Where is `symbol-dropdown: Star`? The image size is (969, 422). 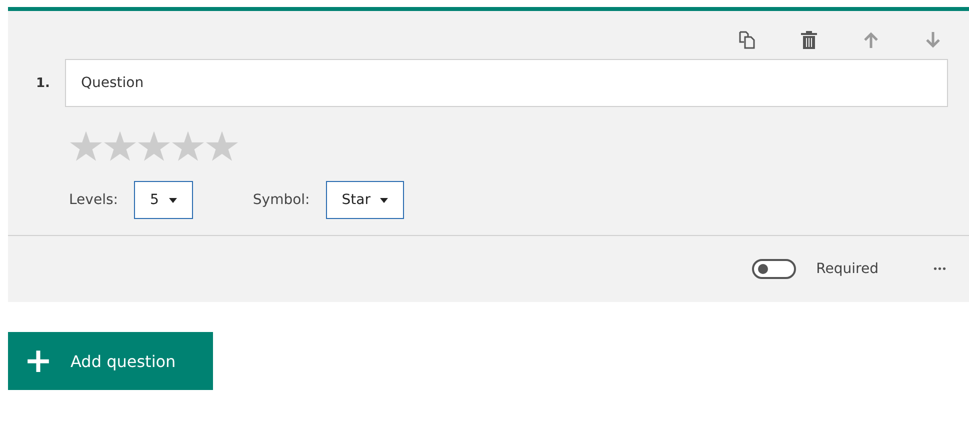
symbol-dropdown: Star is located at coordinates (365, 200).